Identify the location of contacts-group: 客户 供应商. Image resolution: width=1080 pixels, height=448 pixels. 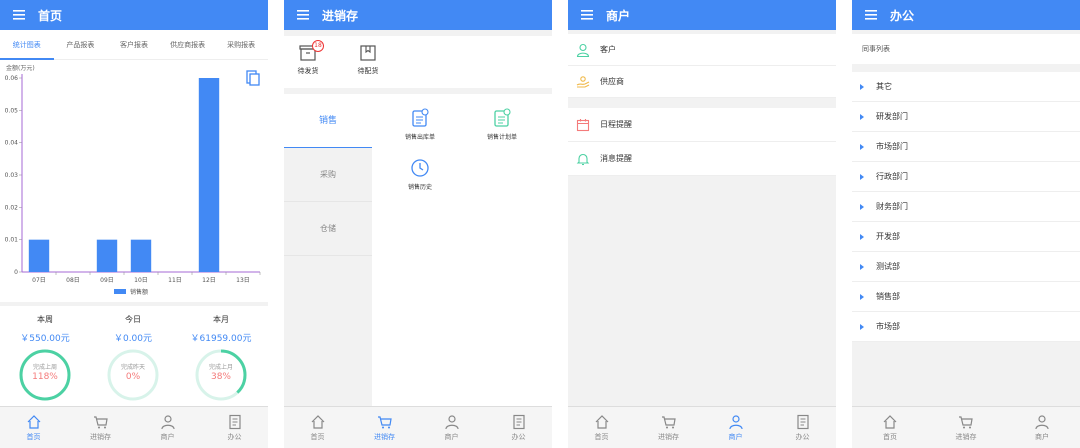
(702, 66).